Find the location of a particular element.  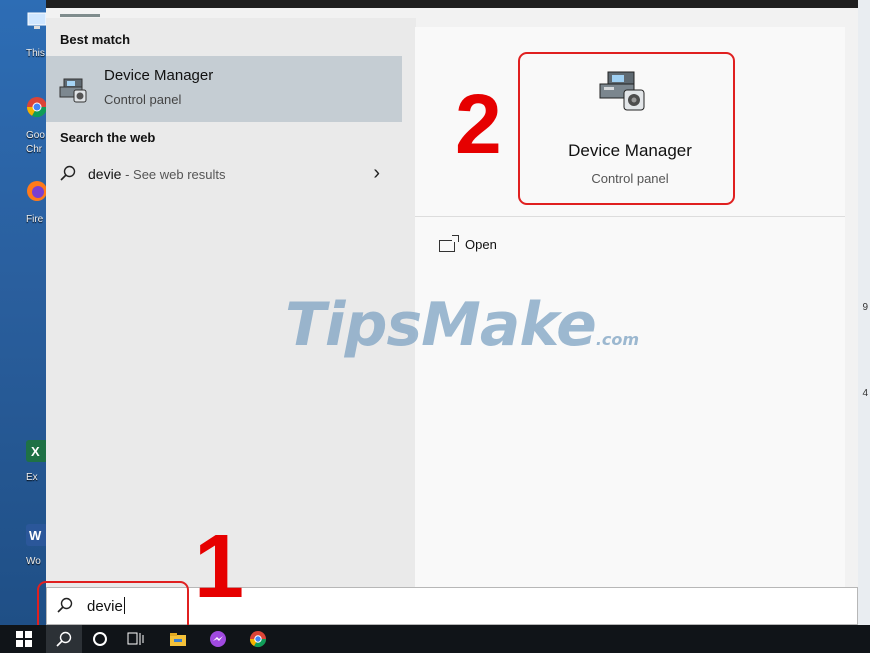

desktop-icon-label: Ex is located at coordinates (32, 477).